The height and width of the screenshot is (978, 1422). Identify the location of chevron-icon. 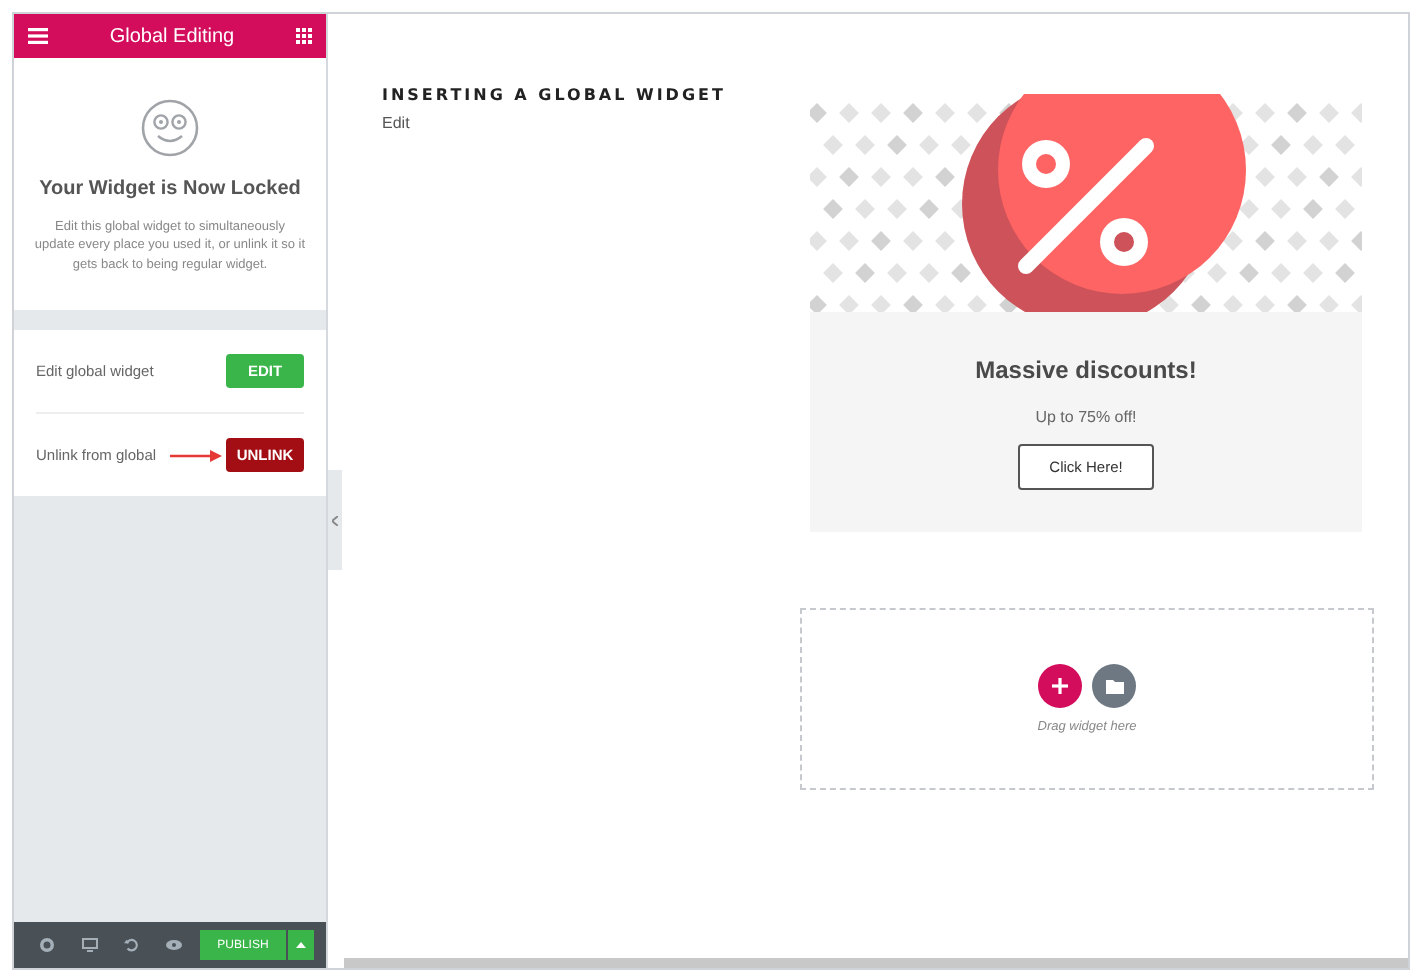
(335, 520).